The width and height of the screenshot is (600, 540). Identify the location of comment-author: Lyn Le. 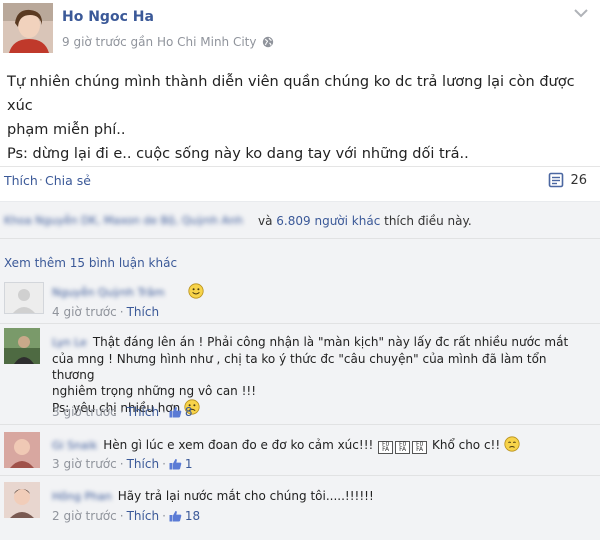
(69, 342).